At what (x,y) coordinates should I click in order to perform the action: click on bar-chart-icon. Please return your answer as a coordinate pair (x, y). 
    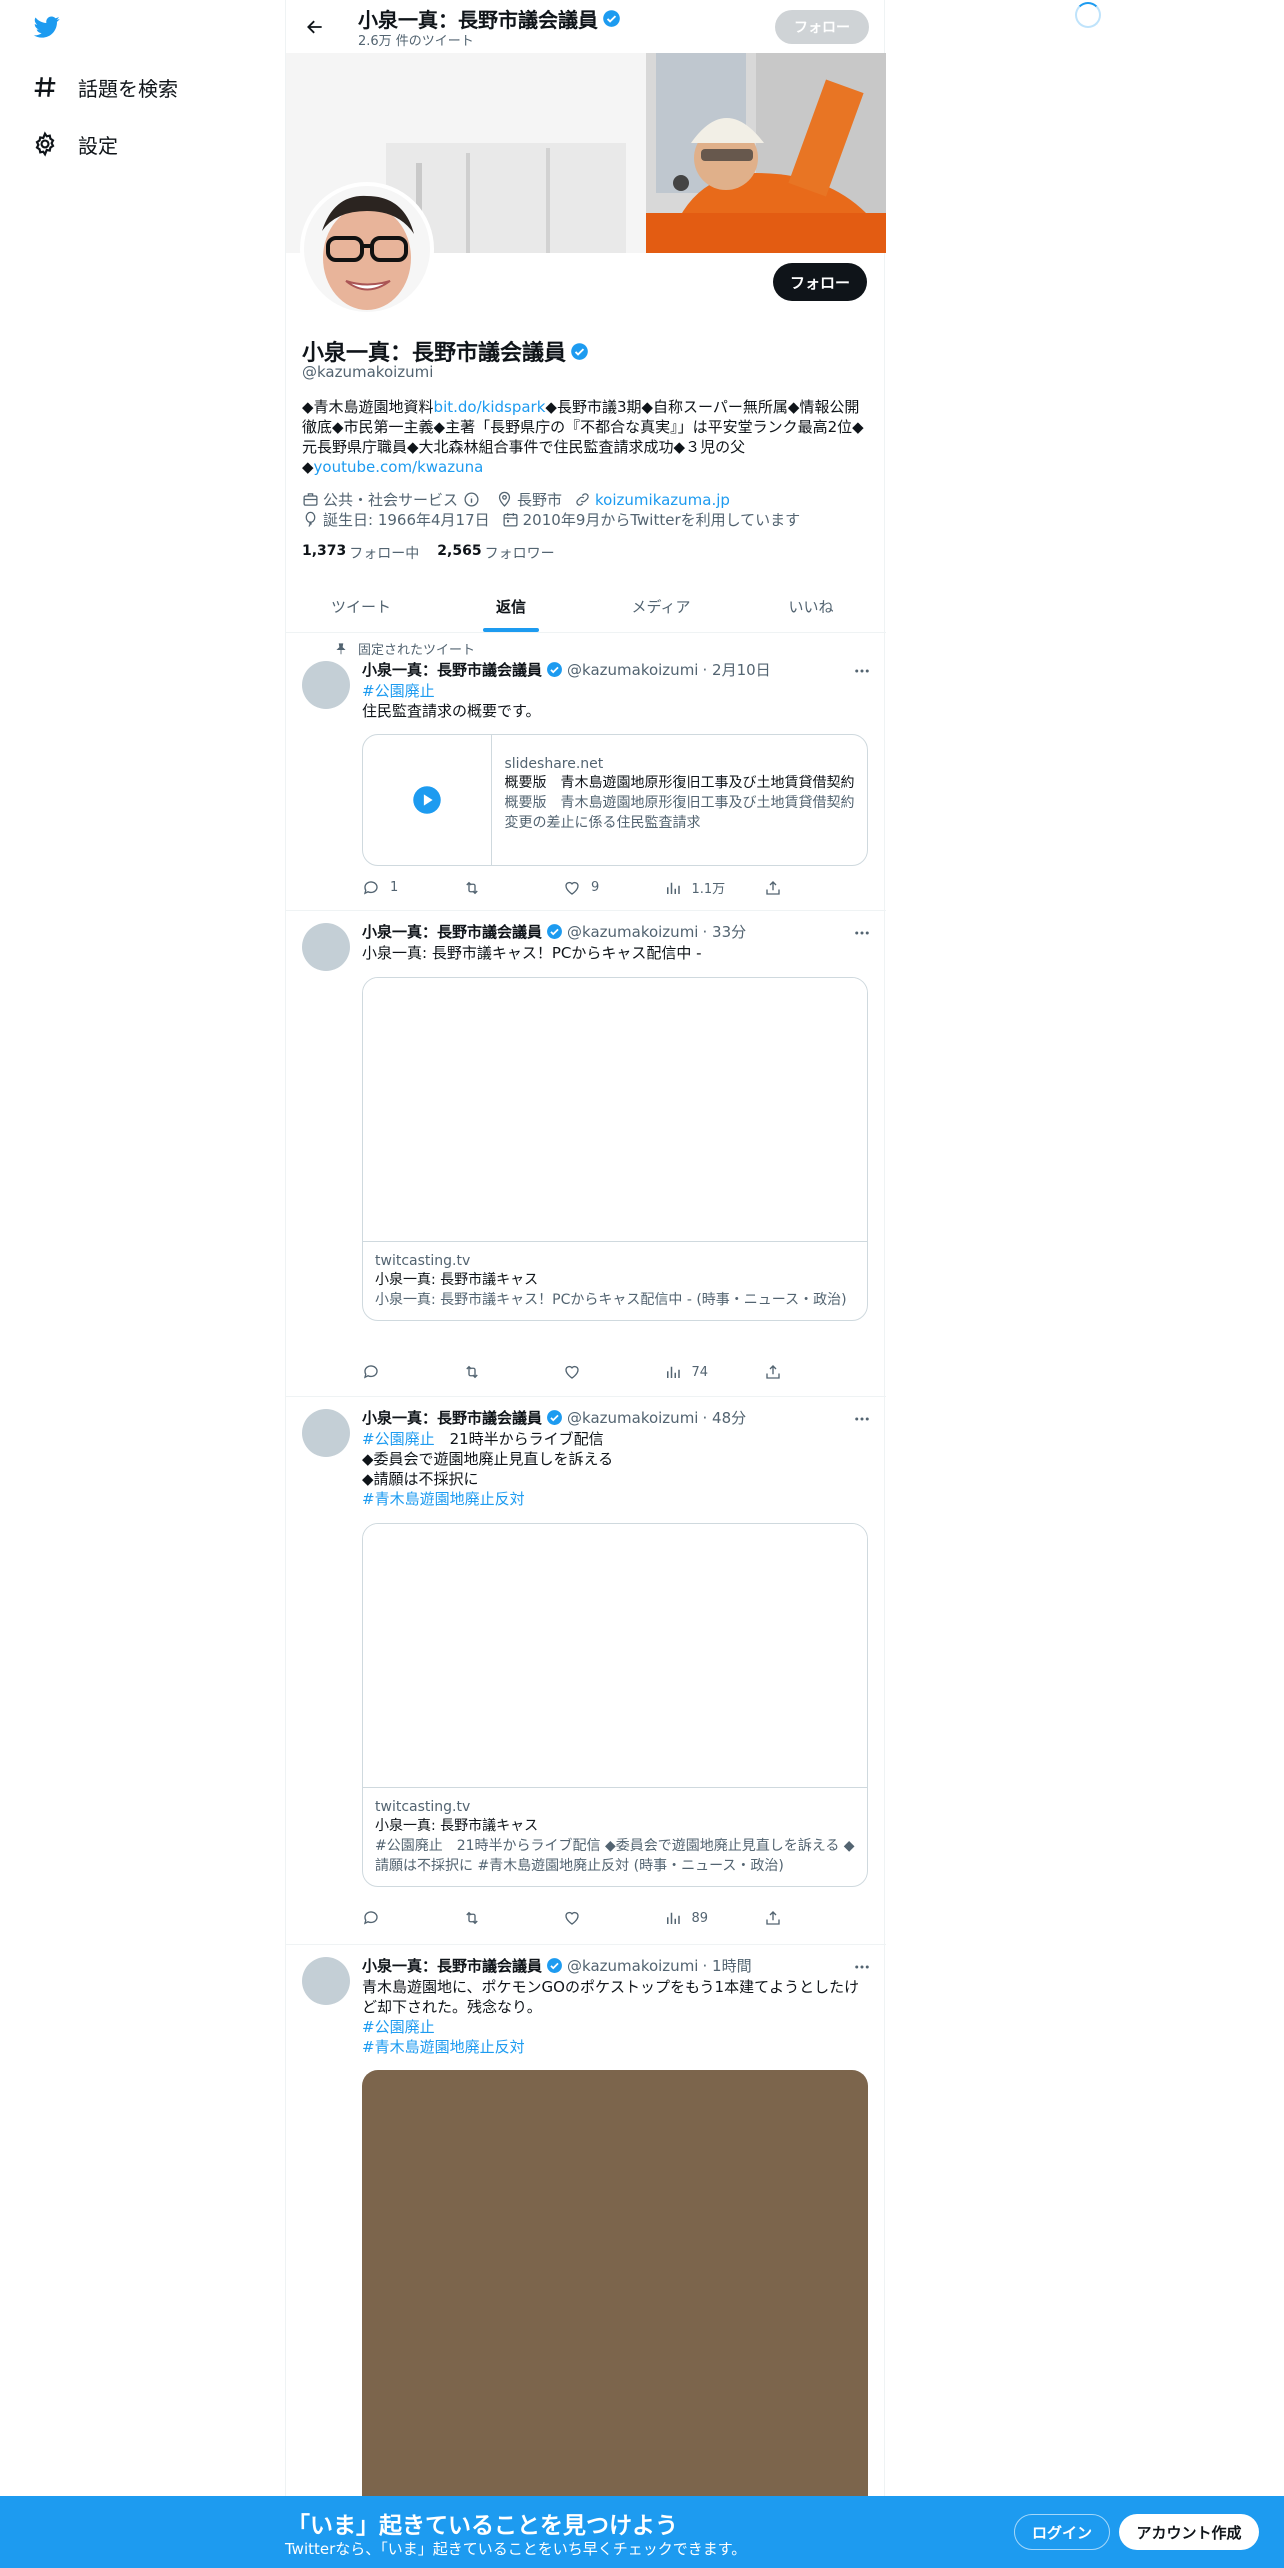
    Looking at the image, I should click on (673, 1918).